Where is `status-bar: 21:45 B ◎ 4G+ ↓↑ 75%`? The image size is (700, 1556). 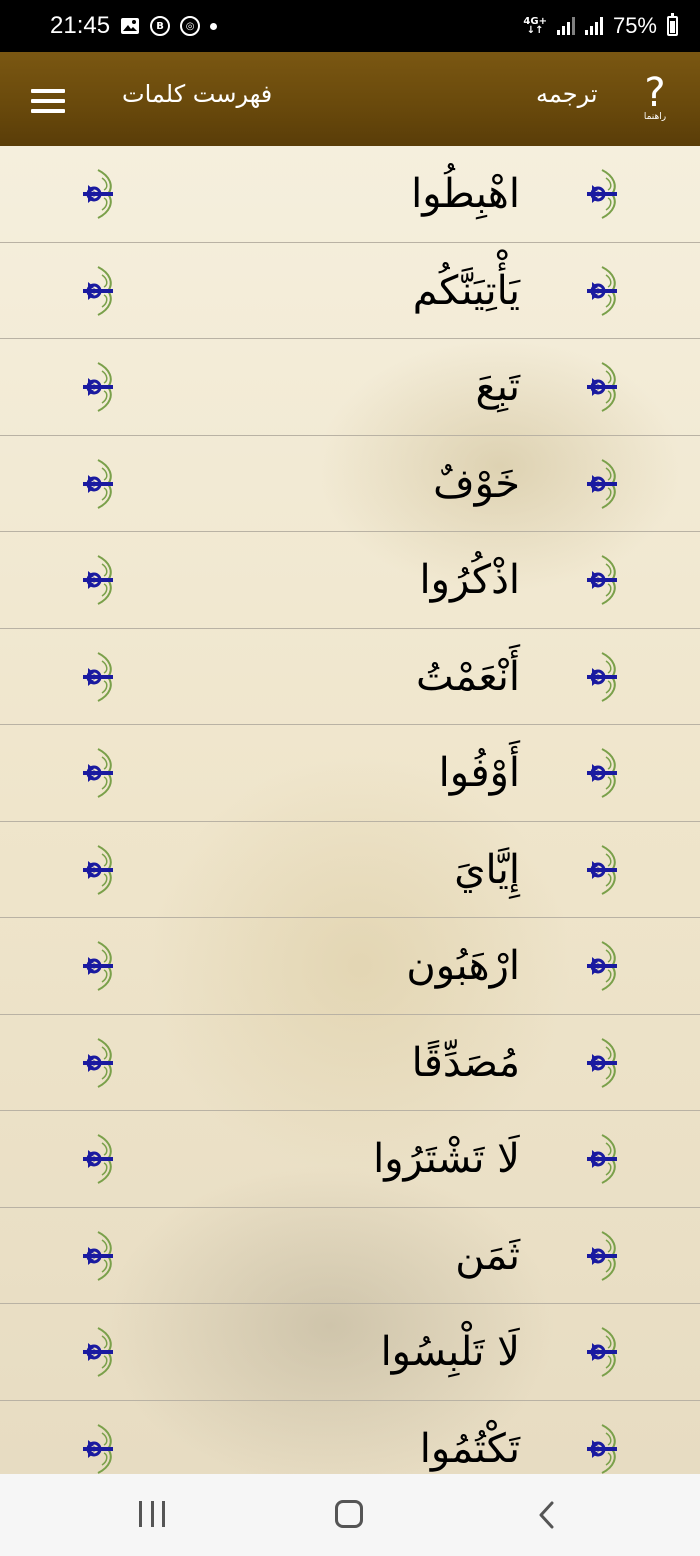 status-bar: 21:45 B ◎ 4G+ ↓↑ 75% is located at coordinates (350, 26).